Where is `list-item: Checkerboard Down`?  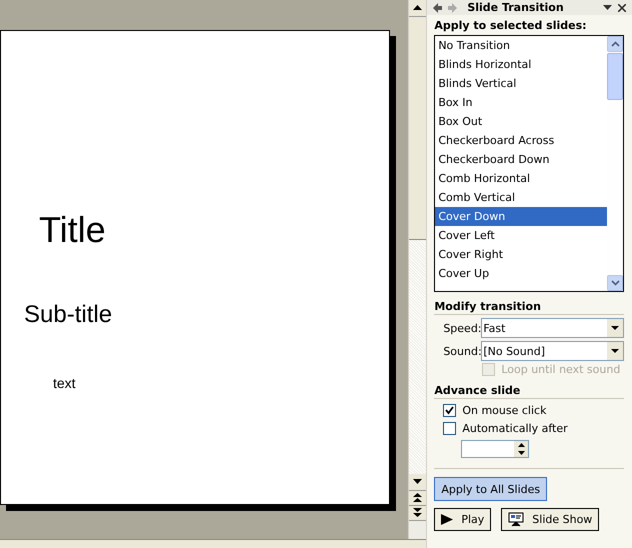
list-item: Checkerboard Down is located at coordinates (521, 159).